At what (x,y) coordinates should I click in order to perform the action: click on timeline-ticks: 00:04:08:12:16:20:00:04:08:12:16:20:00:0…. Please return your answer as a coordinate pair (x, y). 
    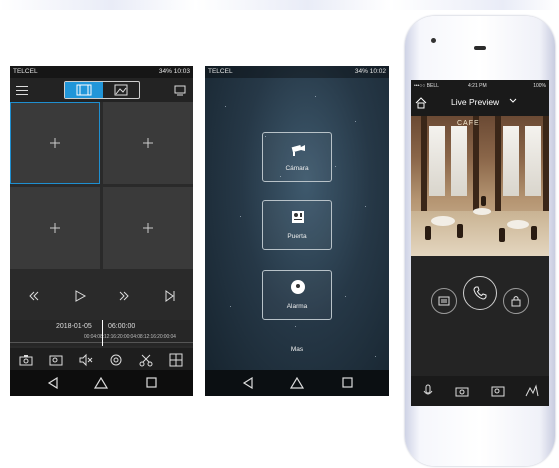
    Looking at the image, I should click on (130, 337).